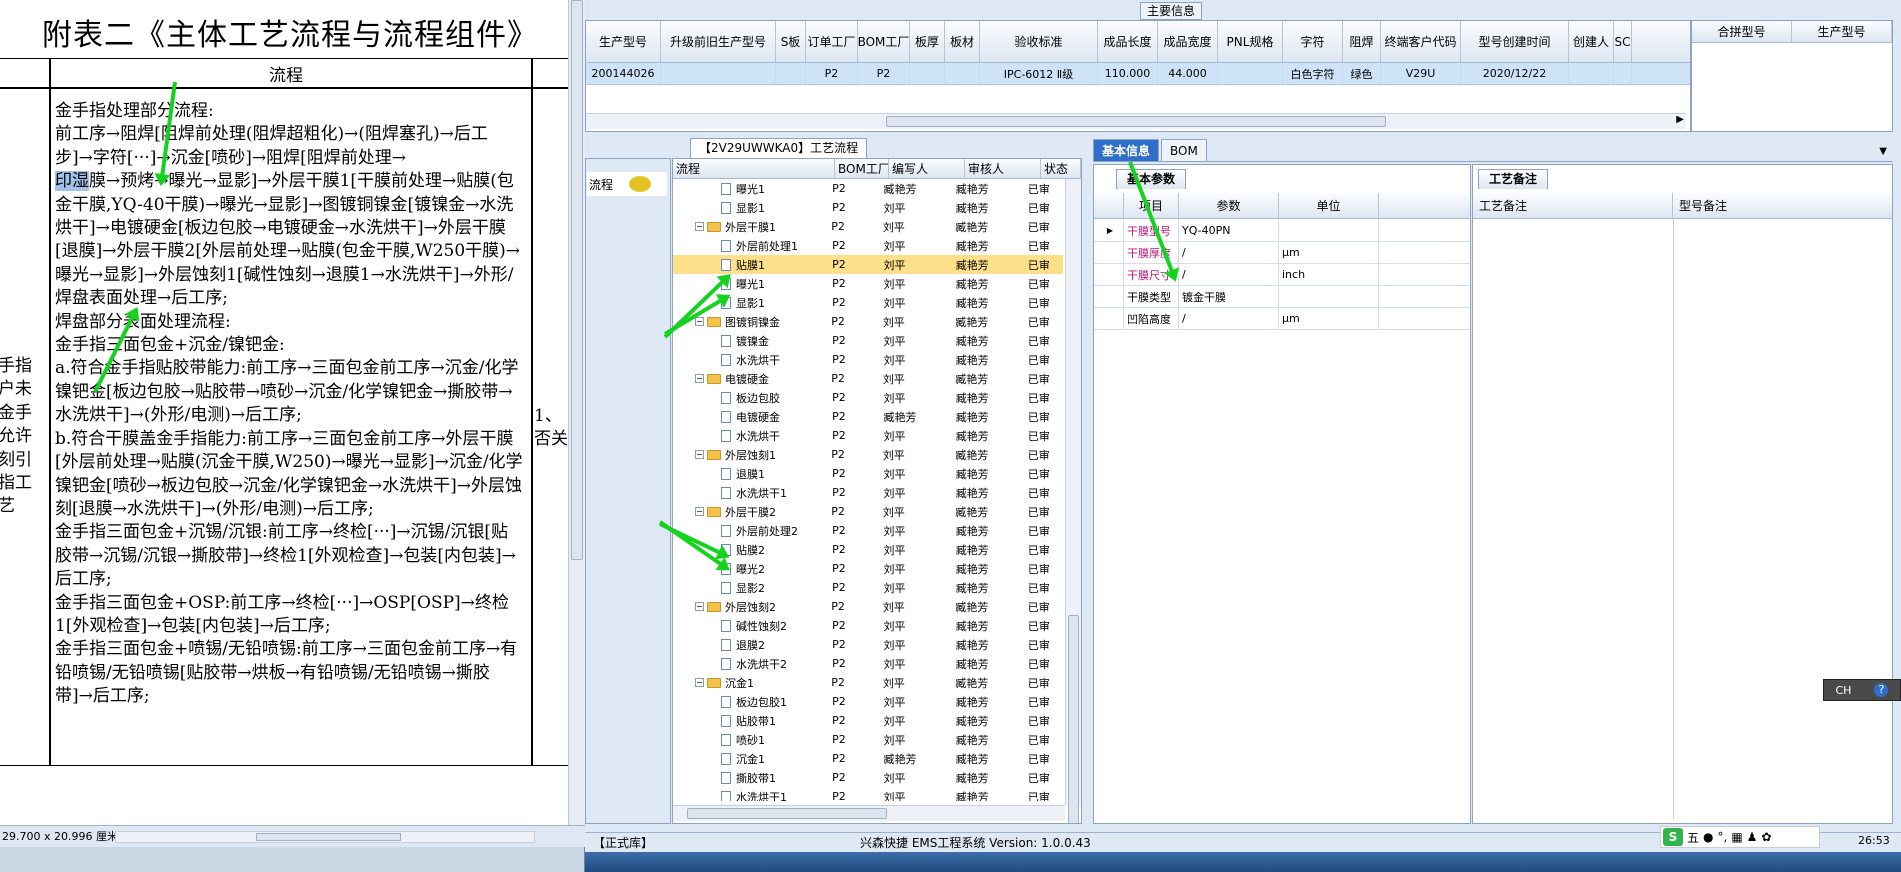 The image size is (1901, 872). I want to click on flow-node: − 外层蚀刻1, so click(750, 455).